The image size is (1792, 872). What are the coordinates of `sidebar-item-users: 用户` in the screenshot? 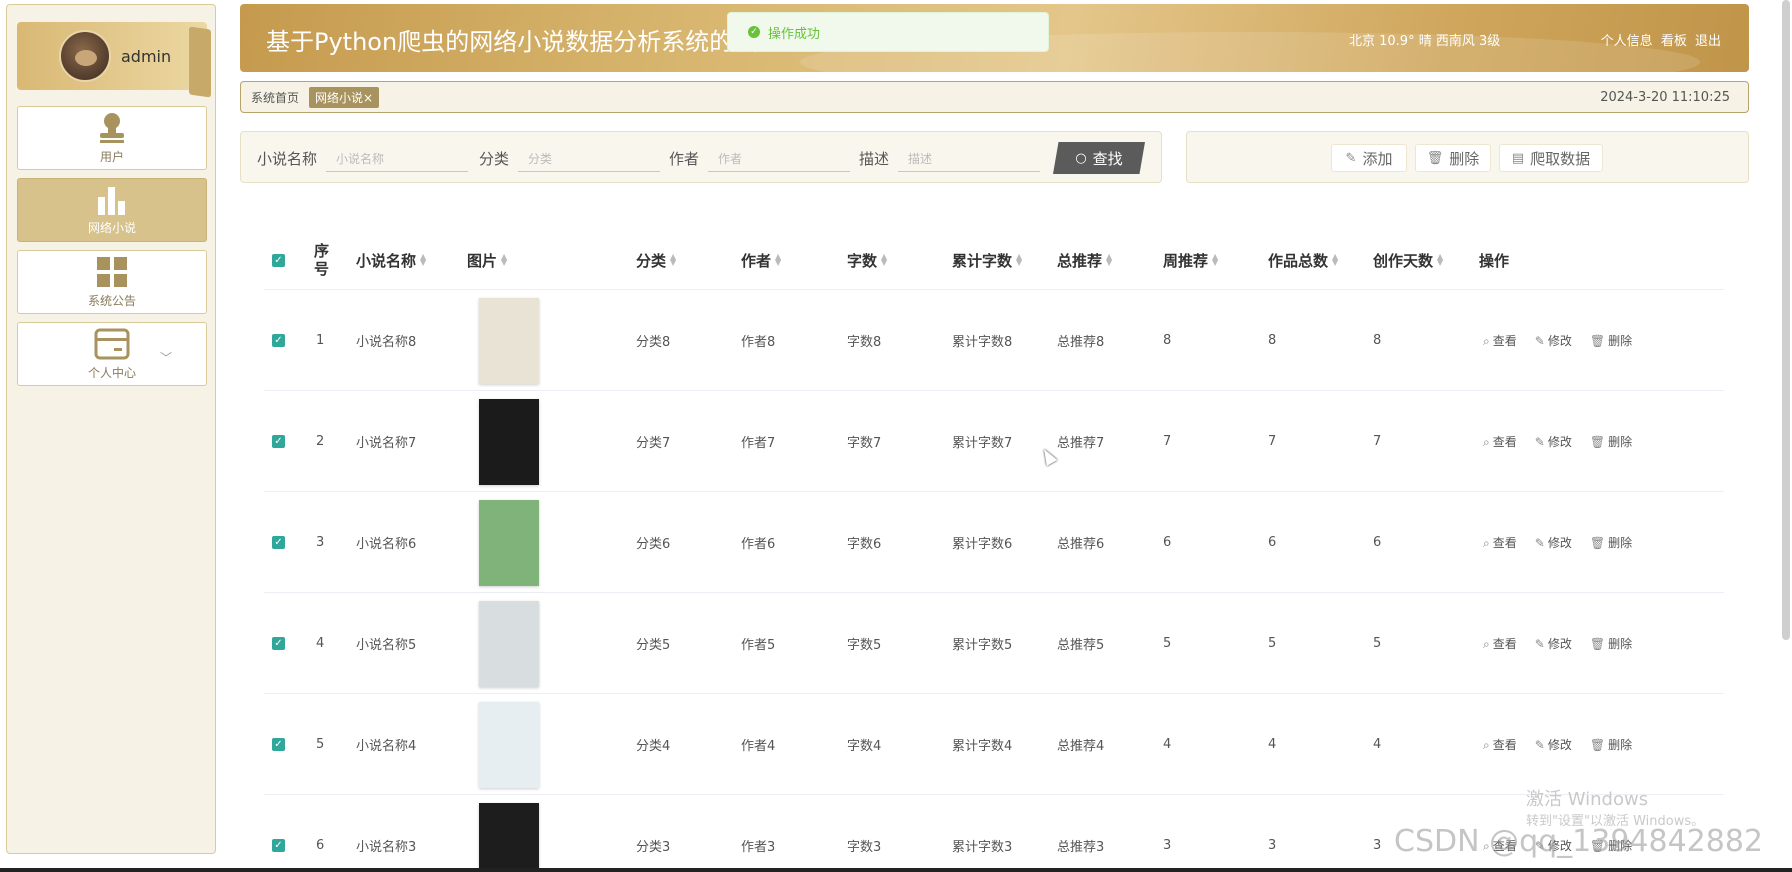 It's located at (112, 138).